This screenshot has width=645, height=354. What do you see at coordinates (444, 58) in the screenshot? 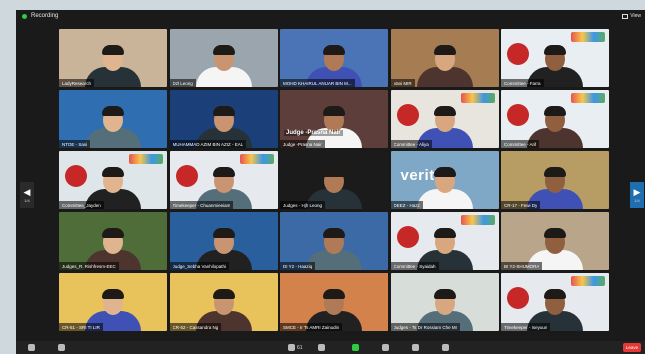
I see `participant-tile: Vani MIR` at bounding box center [444, 58].